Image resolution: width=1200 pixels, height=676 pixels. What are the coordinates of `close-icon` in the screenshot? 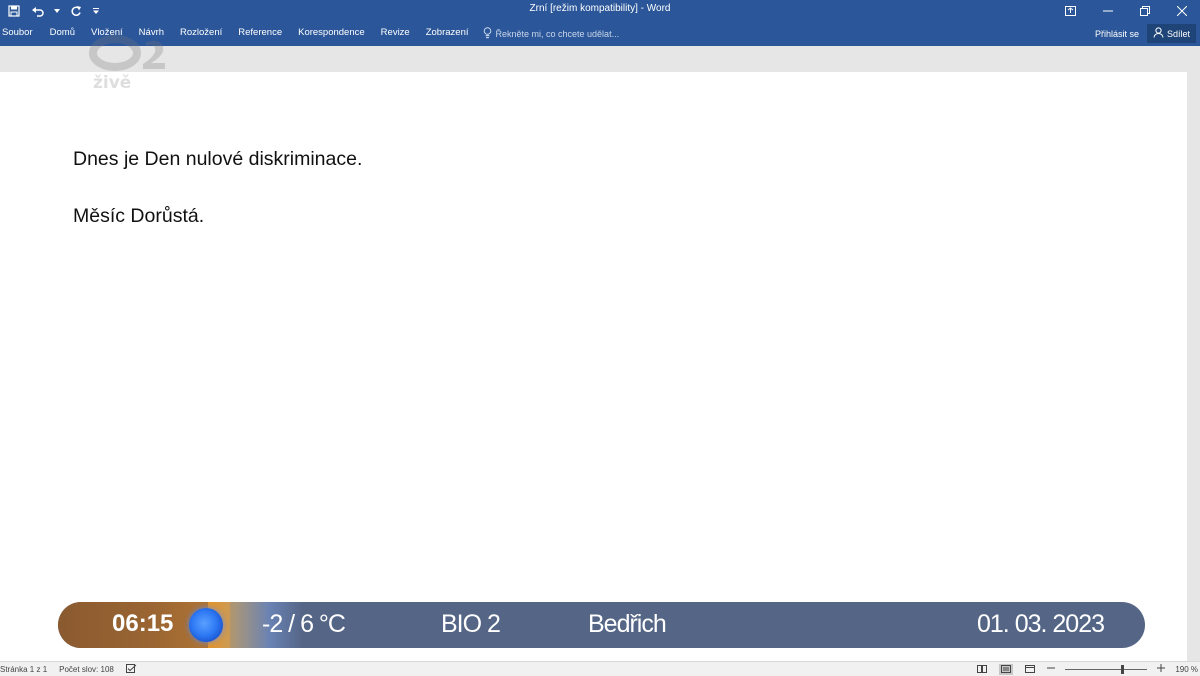 It's located at (1181, 10).